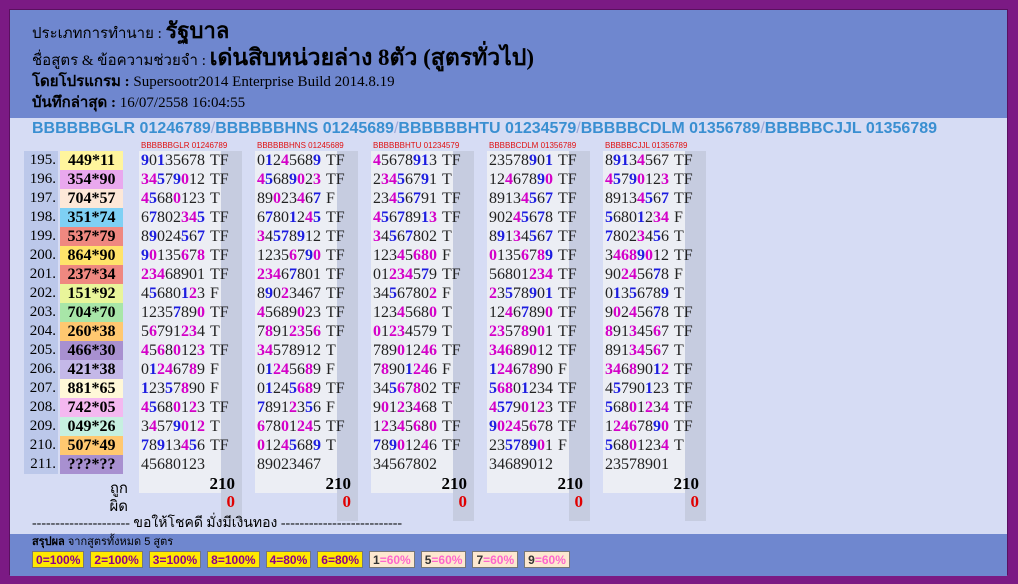  Describe the element at coordinates (91, 160) in the screenshot. I see `draw-result: 449*11` at that location.